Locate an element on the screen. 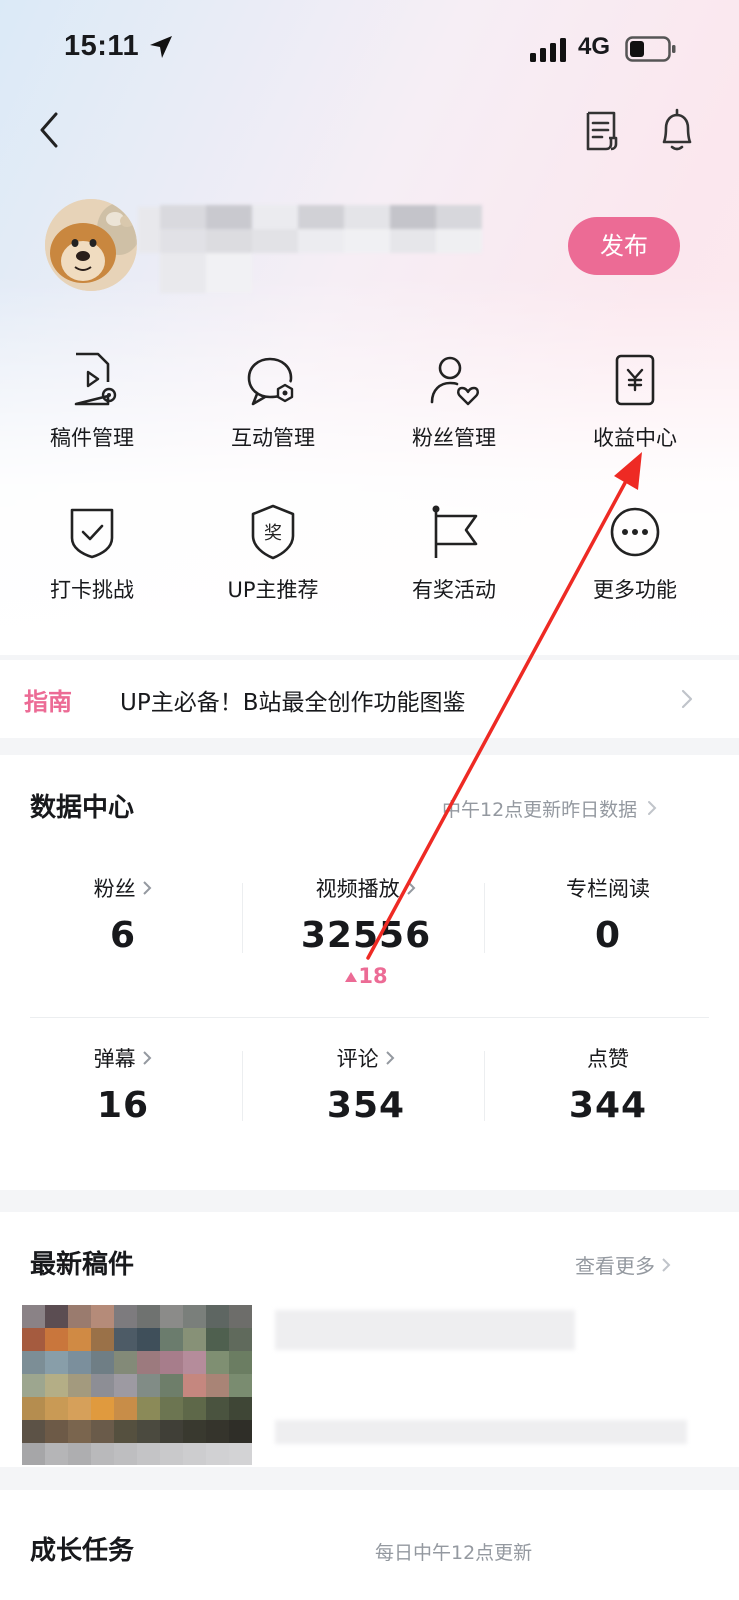 Image resolution: width=739 pixels, height=1600 pixels. svg-text: 奖 is located at coordinates (273, 533).